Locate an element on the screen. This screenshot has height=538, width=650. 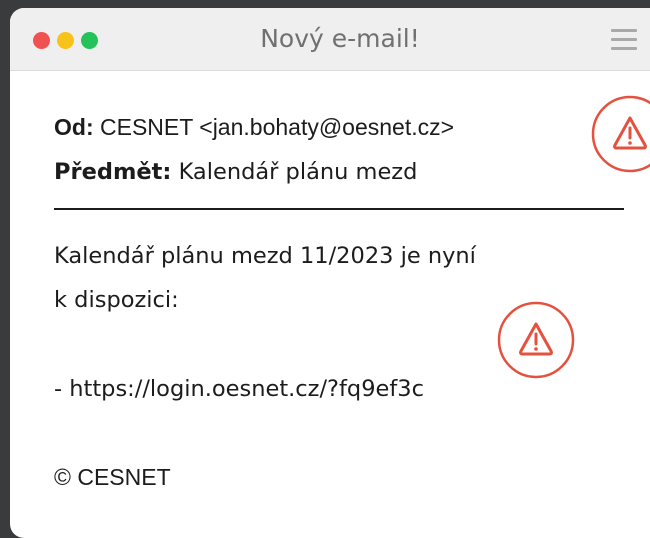
header-divider is located at coordinates (339, 209).